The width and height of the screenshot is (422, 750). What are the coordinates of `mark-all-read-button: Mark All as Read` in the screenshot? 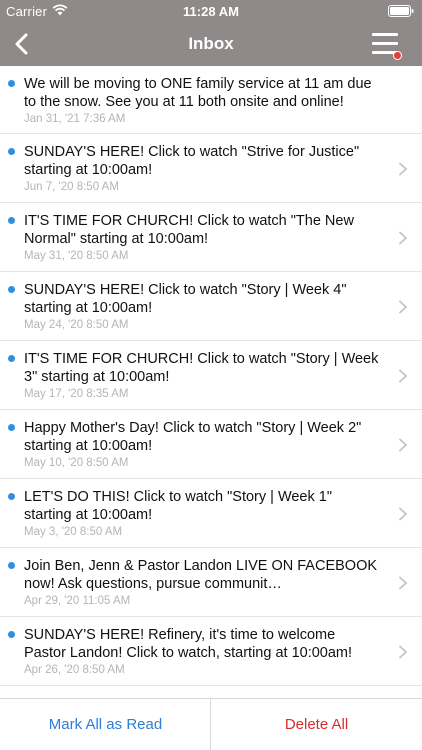 It's located at (105, 724).